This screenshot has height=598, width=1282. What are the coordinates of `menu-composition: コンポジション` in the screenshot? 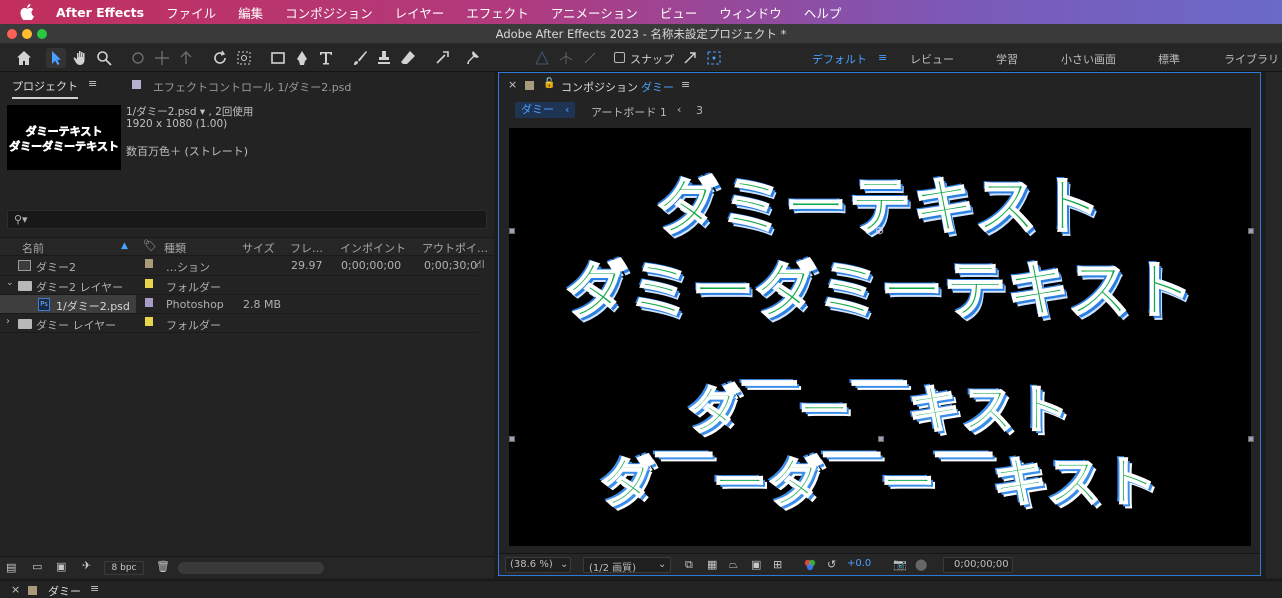 It's located at (329, 12).